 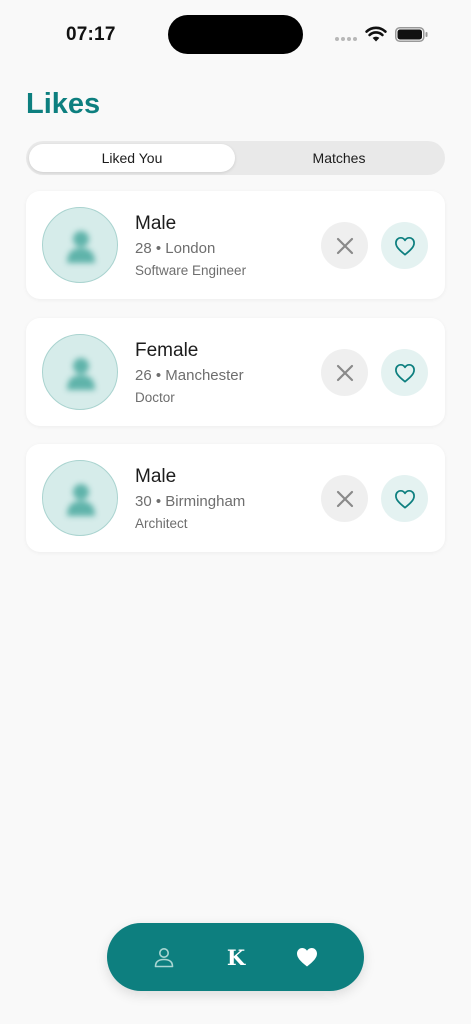 I want to click on tab-liked-you: Liked You, so click(x=132, y=158).